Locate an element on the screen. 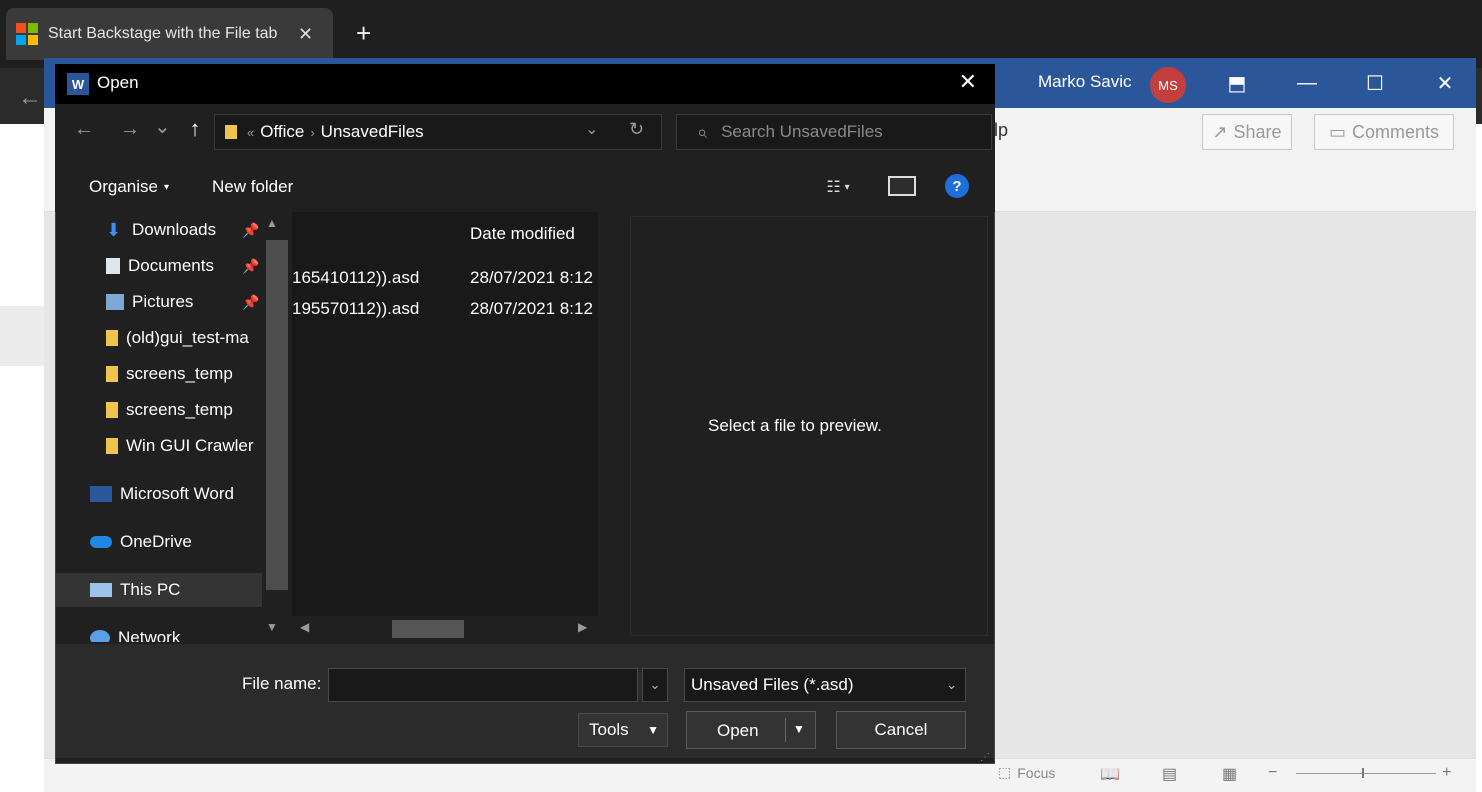 The height and width of the screenshot is (792, 1482). address-overflow: « is located at coordinates (250, 132).